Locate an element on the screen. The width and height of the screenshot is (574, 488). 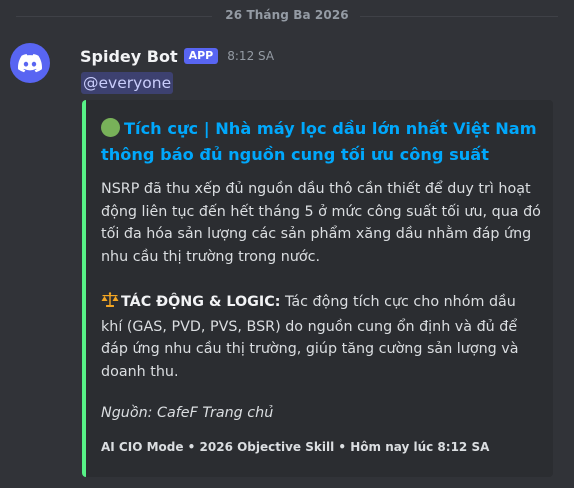
impact-label: TÁC ĐỘNG & LOGIC: is located at coordinates (201, 302).